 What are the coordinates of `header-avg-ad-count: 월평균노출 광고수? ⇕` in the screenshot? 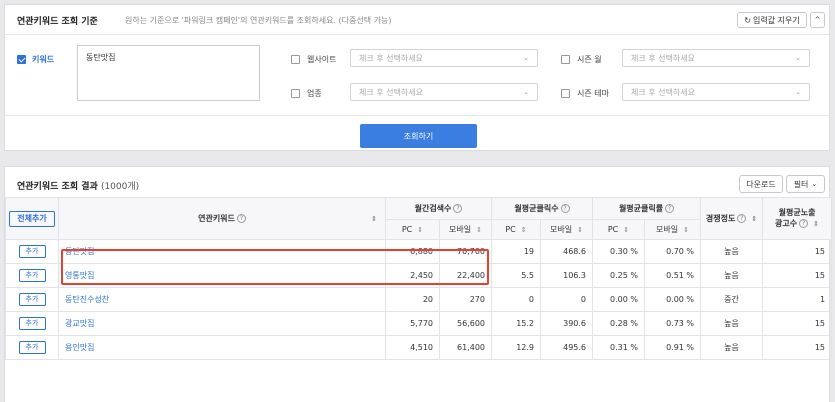 It's located at (797, 218).